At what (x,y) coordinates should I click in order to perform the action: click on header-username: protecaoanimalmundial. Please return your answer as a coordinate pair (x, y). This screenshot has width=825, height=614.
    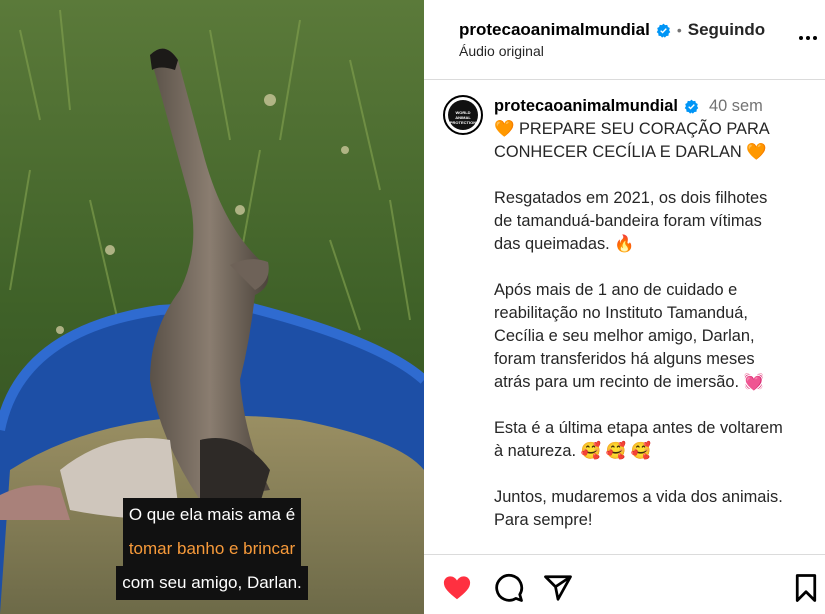
    Looking at the image, I should click on (554, 30).